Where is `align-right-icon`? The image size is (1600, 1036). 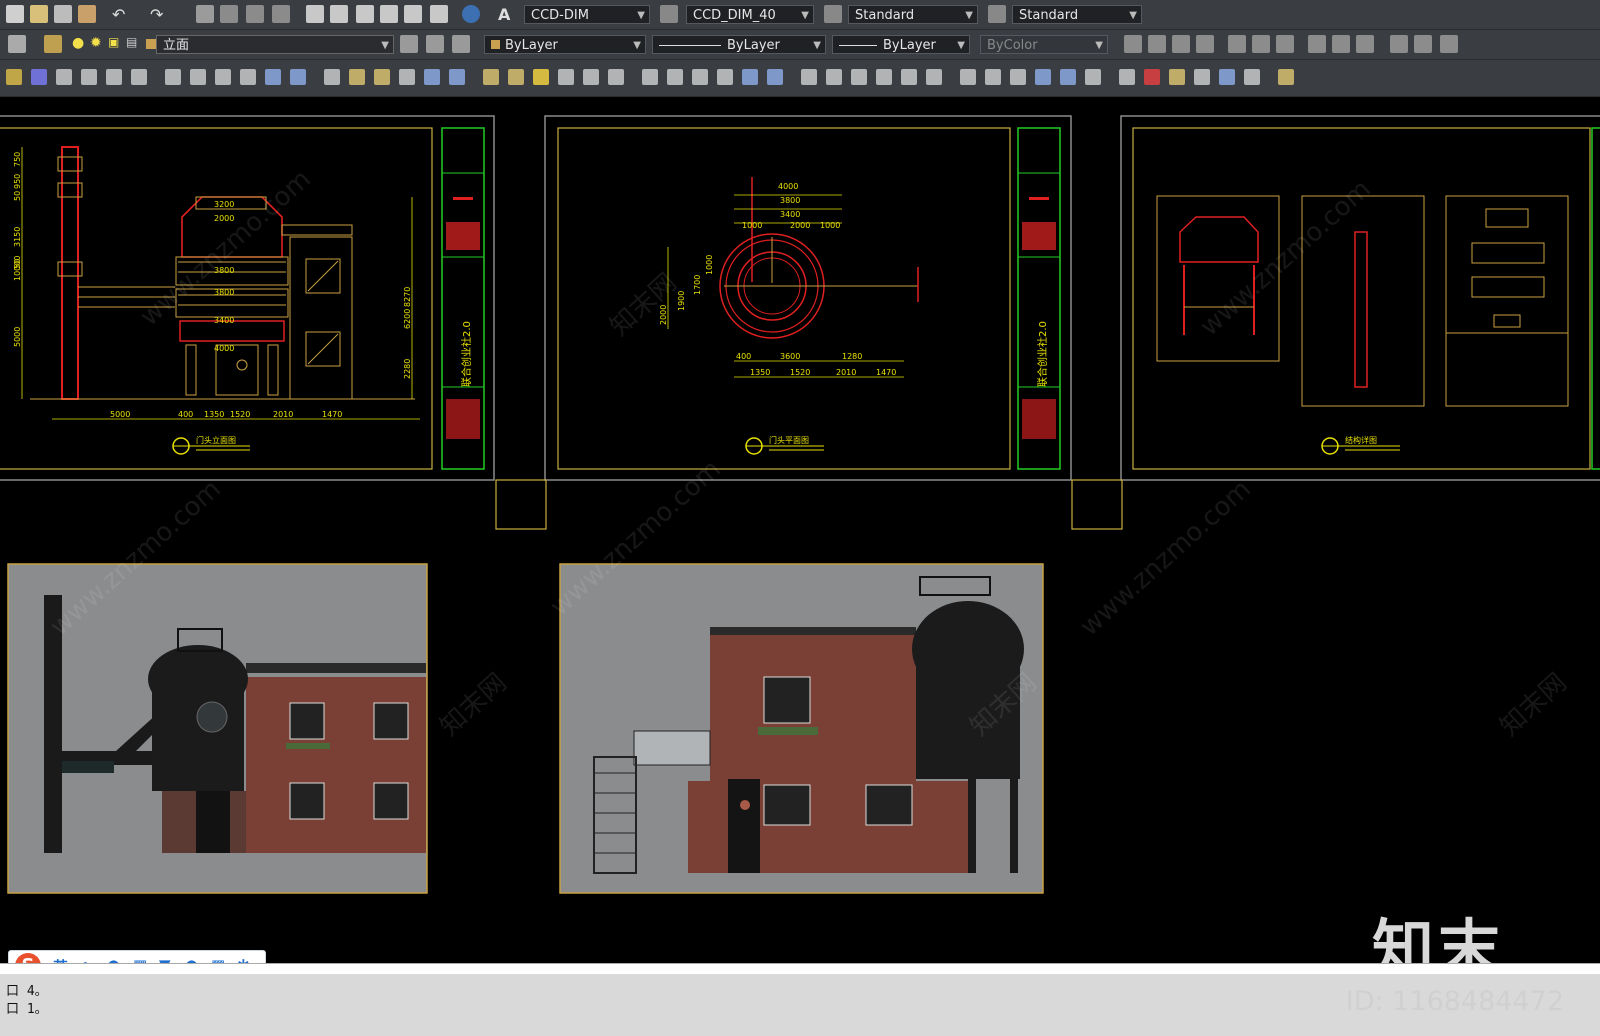 align-right-icon is located at coordinates (1285, 44).